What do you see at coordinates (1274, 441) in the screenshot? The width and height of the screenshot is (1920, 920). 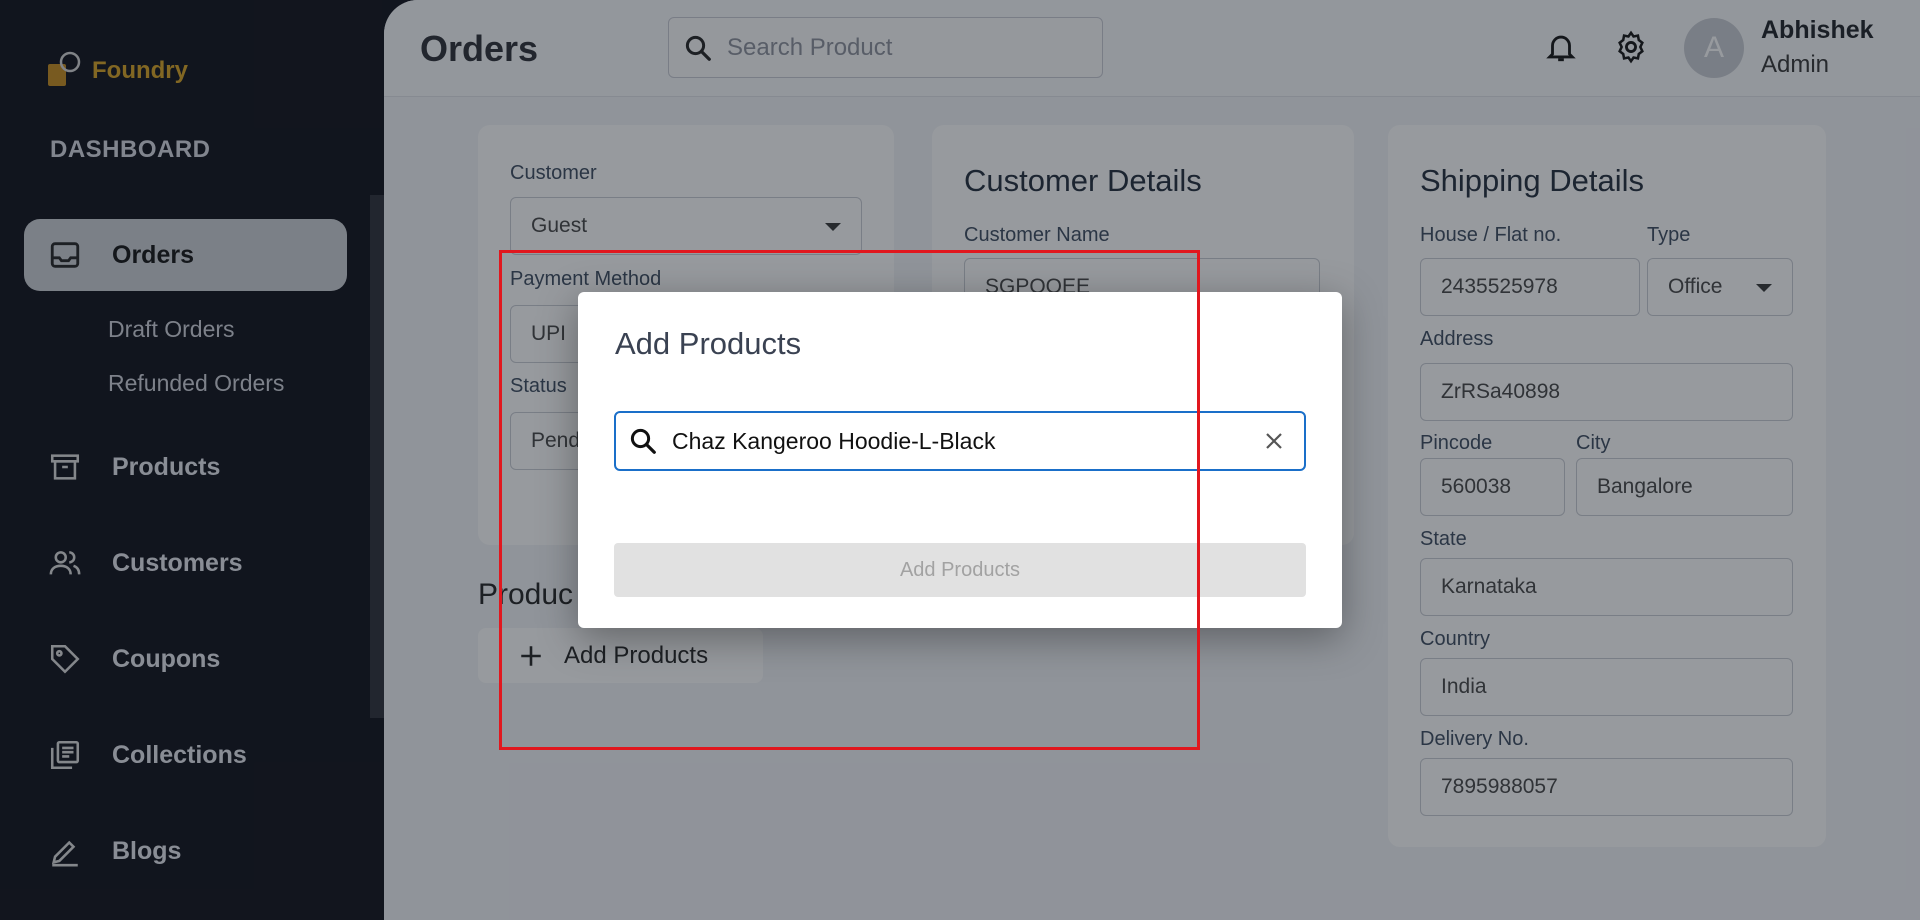 I see `close-icon` at bounding box center [1274, 441].